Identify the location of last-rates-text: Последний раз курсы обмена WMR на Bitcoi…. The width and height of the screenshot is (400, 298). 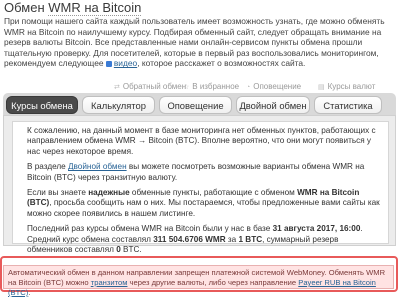
(204, 239).